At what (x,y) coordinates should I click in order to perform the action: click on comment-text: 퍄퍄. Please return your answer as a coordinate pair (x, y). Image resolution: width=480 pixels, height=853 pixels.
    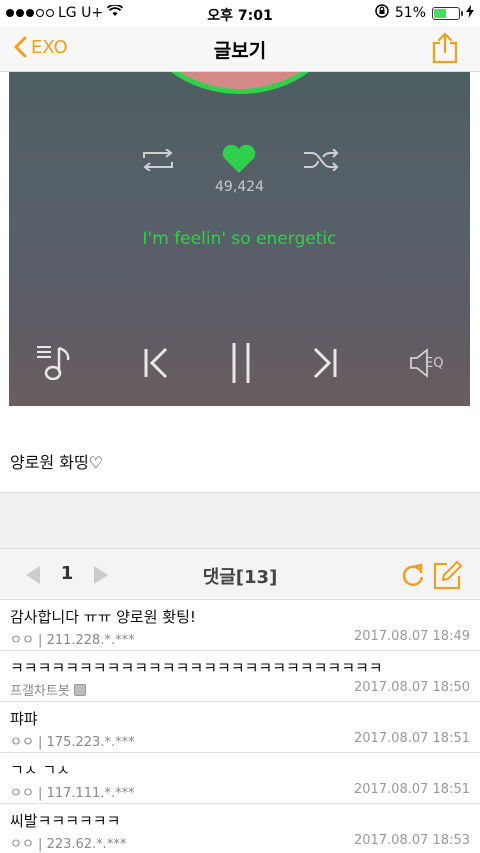
    Looking at the image, I should click on (24, 719).